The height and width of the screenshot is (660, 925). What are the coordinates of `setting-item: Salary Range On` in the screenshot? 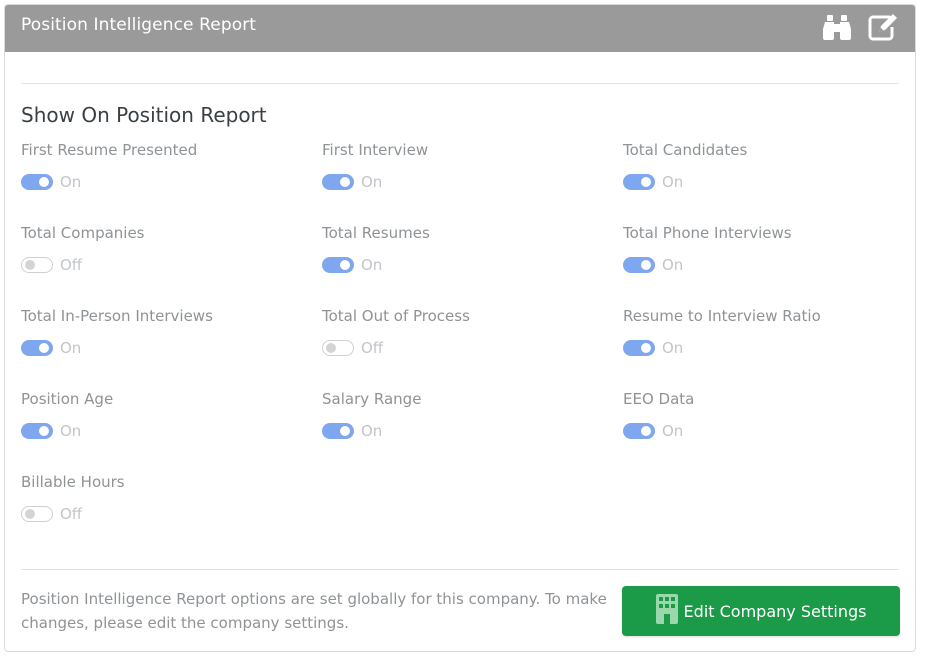 It's located at (472, 425).